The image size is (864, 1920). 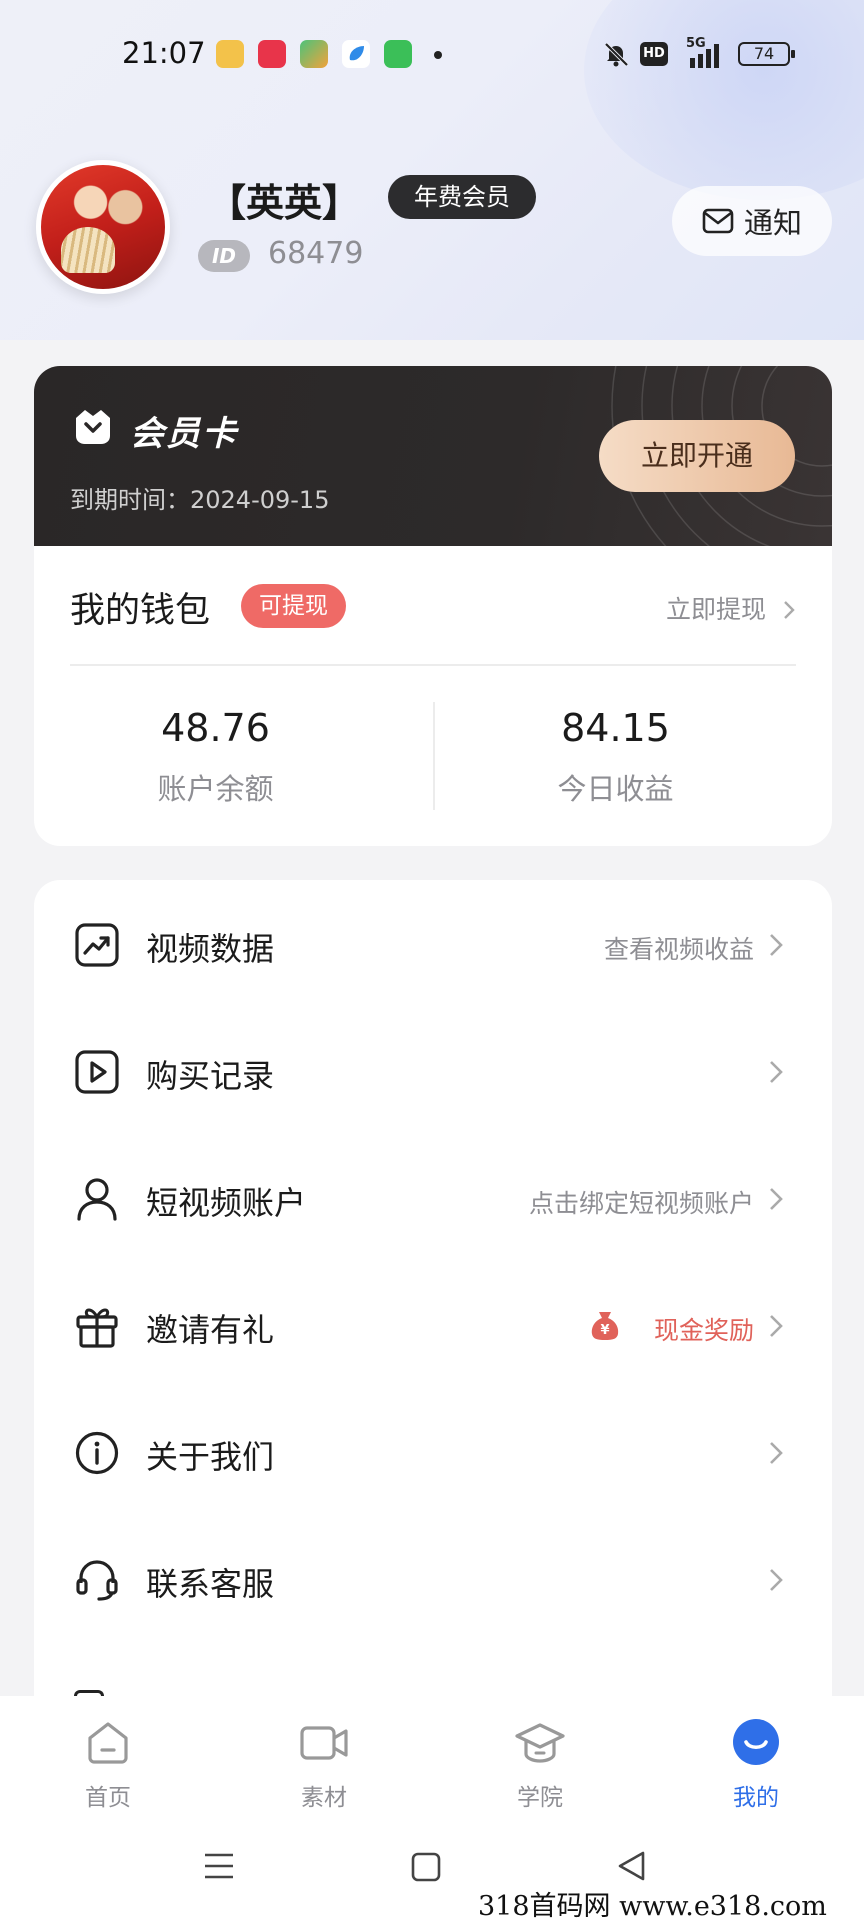 I want to click on open-membership-button: 立即开通, so click(x=697, y=456).